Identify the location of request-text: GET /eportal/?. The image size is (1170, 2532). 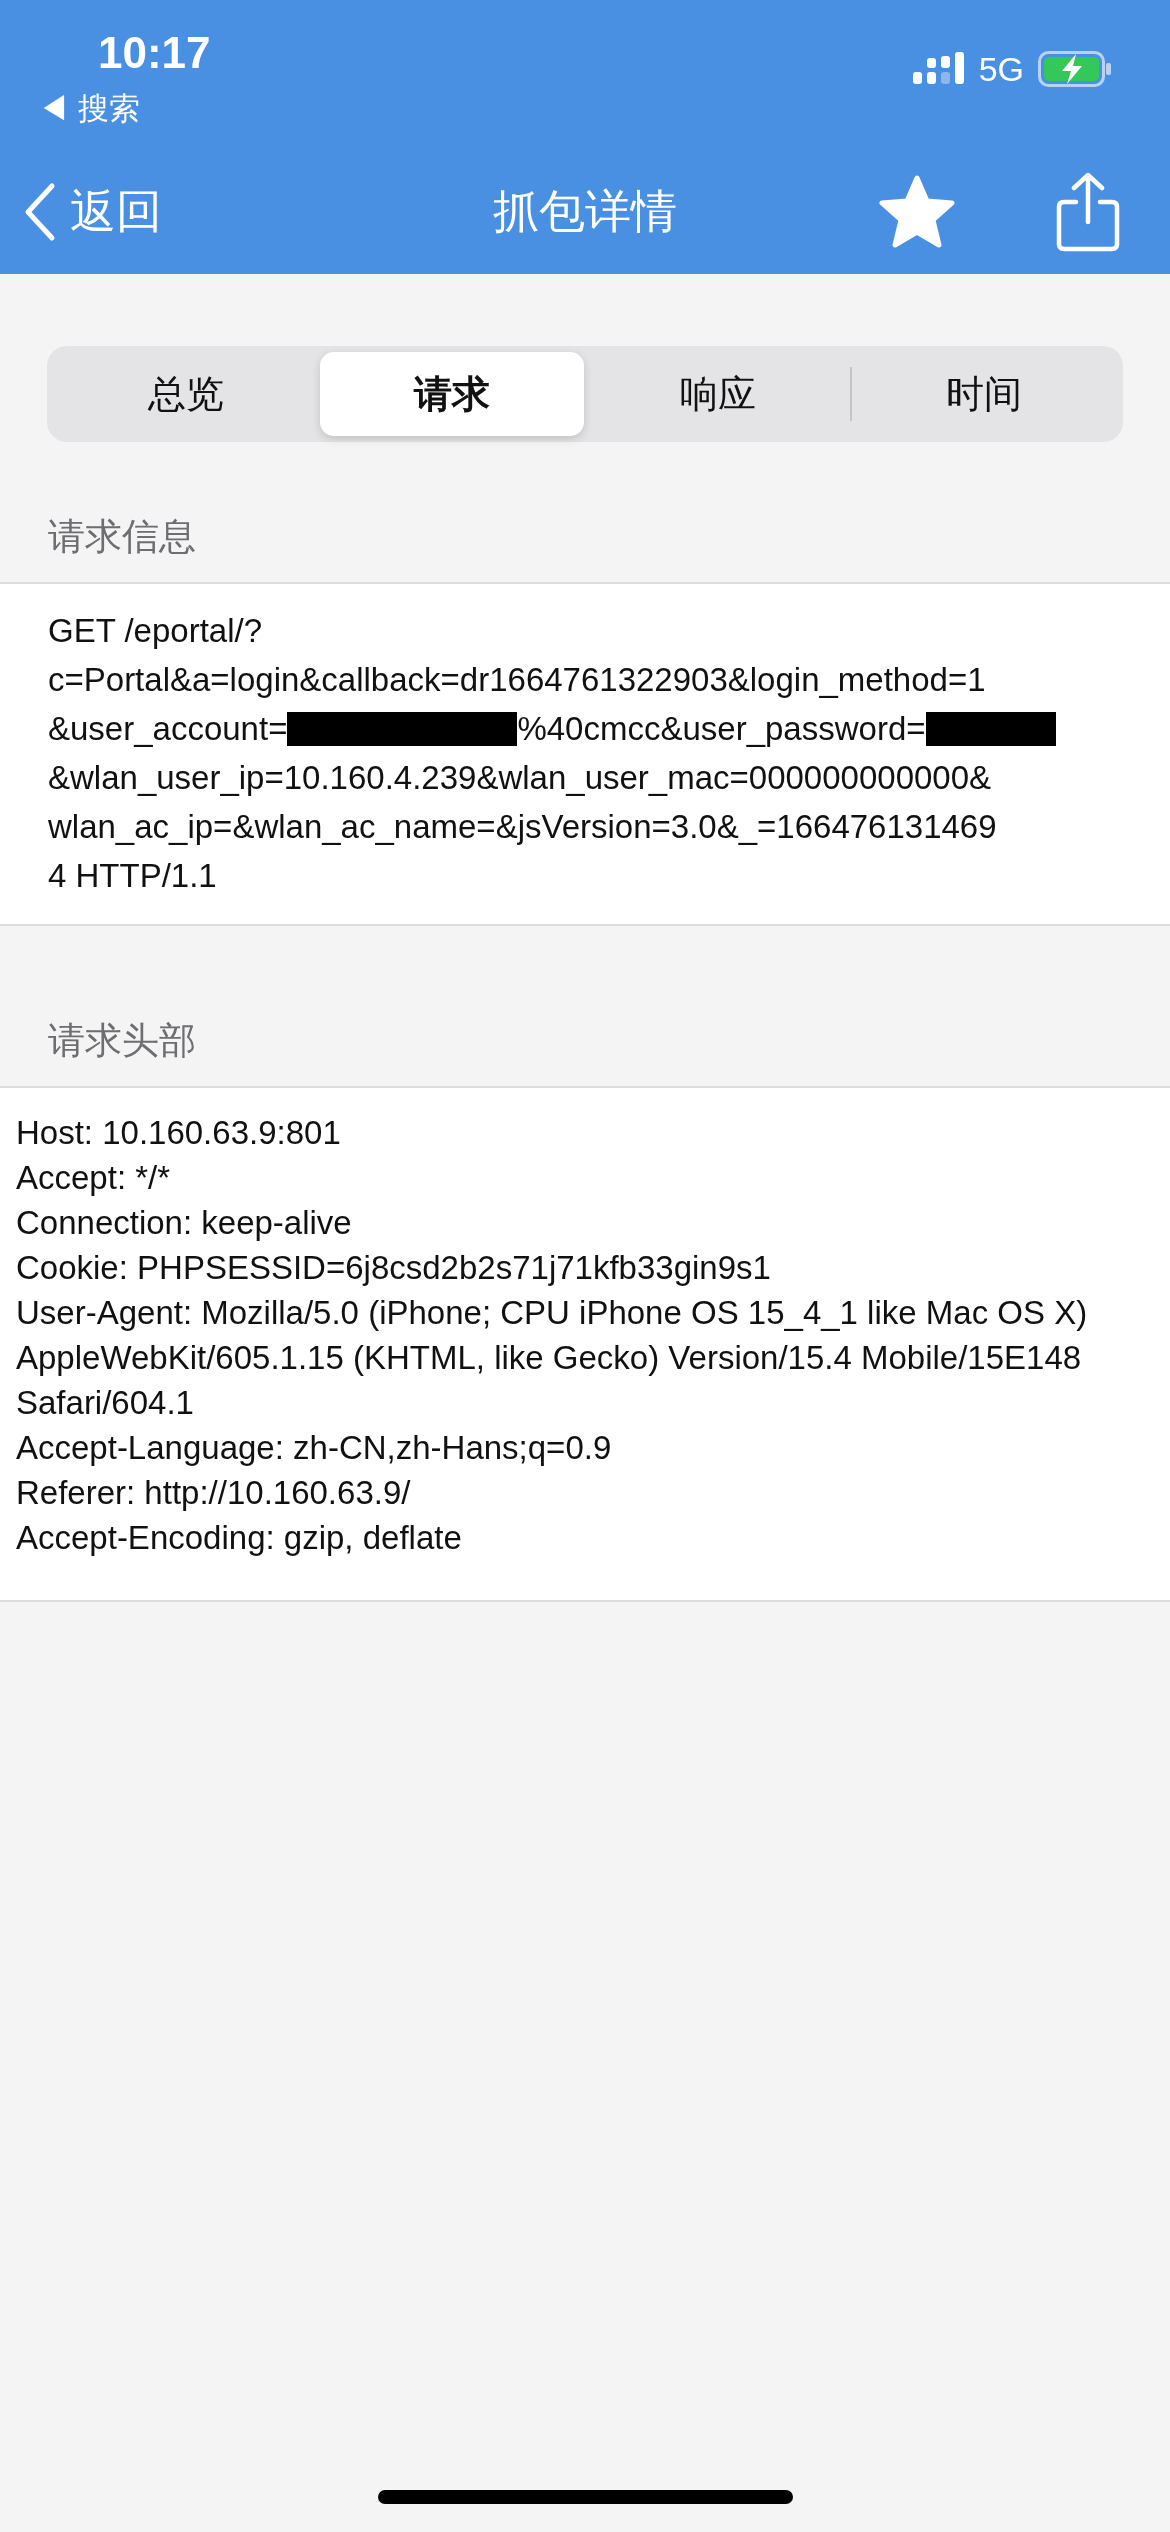
(155, 631).